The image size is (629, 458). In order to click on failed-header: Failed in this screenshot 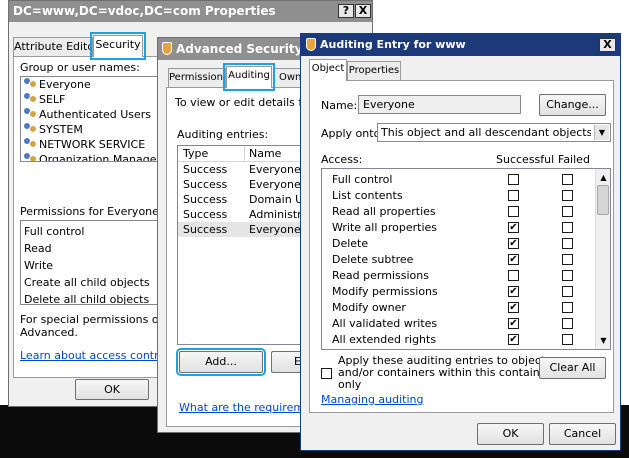, I will do `click(574, 159)`.